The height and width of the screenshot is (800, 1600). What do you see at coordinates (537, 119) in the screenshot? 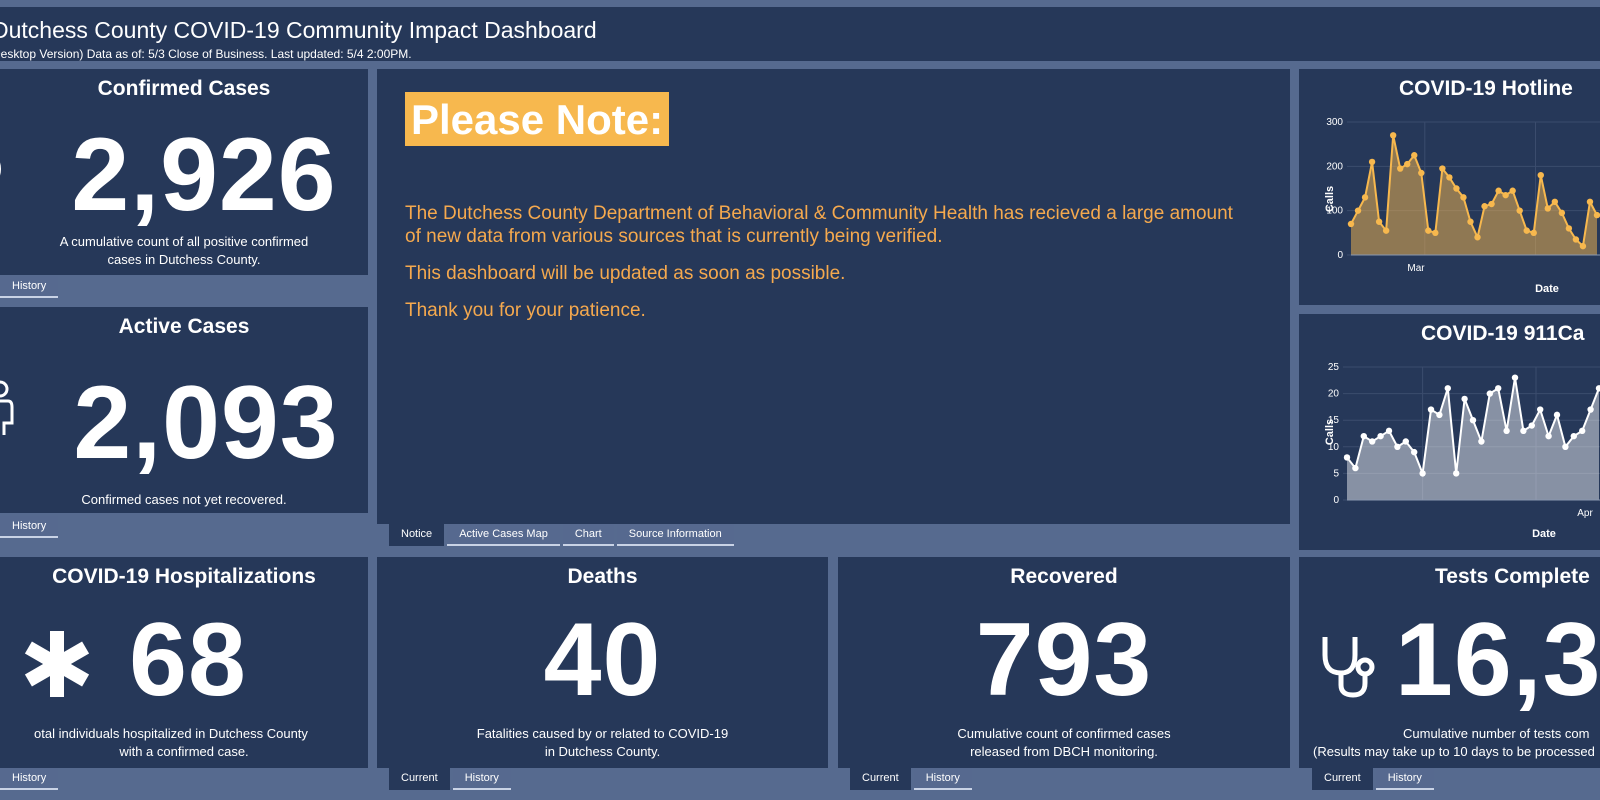
I see `notice-heading: Please Note:` at bounding box center [537, 119].